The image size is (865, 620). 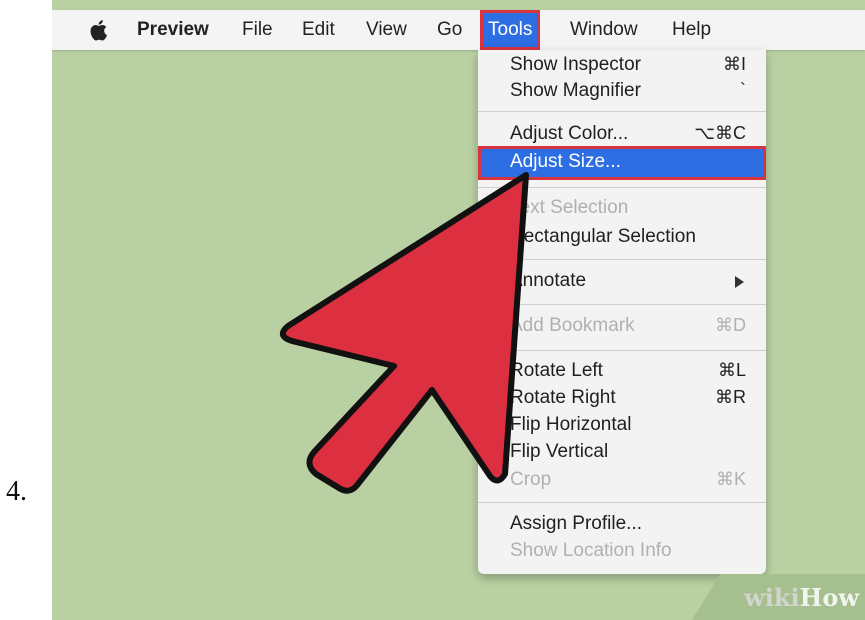 I want to click on menu-item-label: Flip Vertical, so click(x=559, y=451).